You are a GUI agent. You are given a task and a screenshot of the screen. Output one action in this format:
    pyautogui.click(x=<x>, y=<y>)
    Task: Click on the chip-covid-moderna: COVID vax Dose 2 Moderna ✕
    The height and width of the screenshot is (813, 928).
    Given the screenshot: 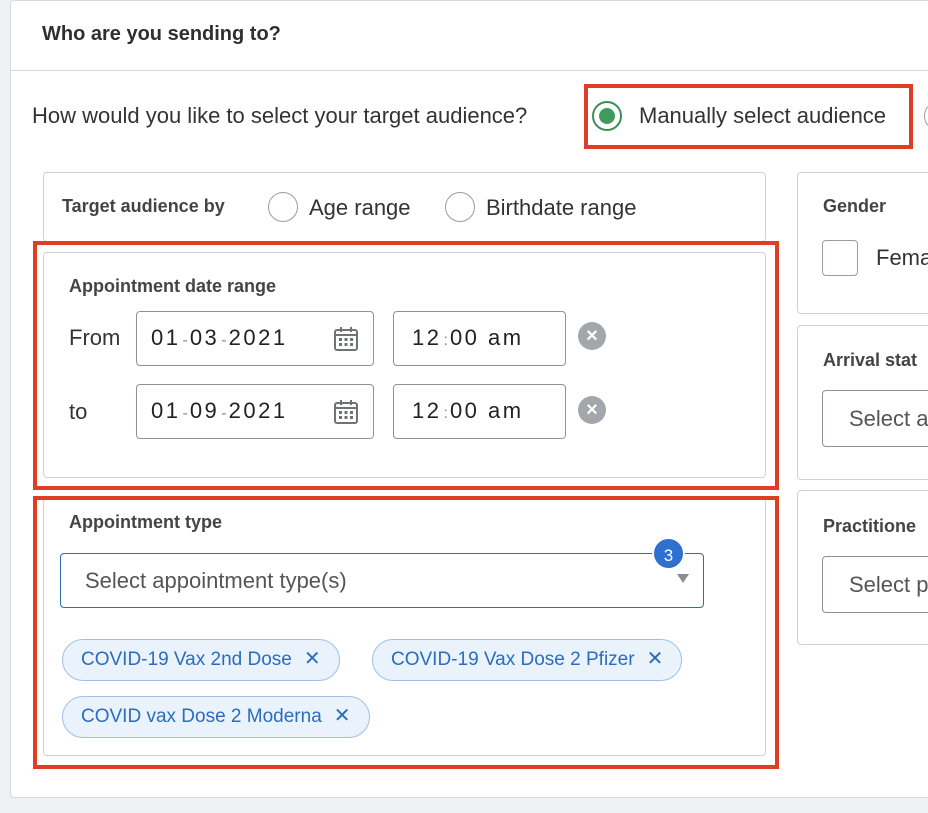 What is the action you would take?
    pyautogui.click(x=216, y=717)
    